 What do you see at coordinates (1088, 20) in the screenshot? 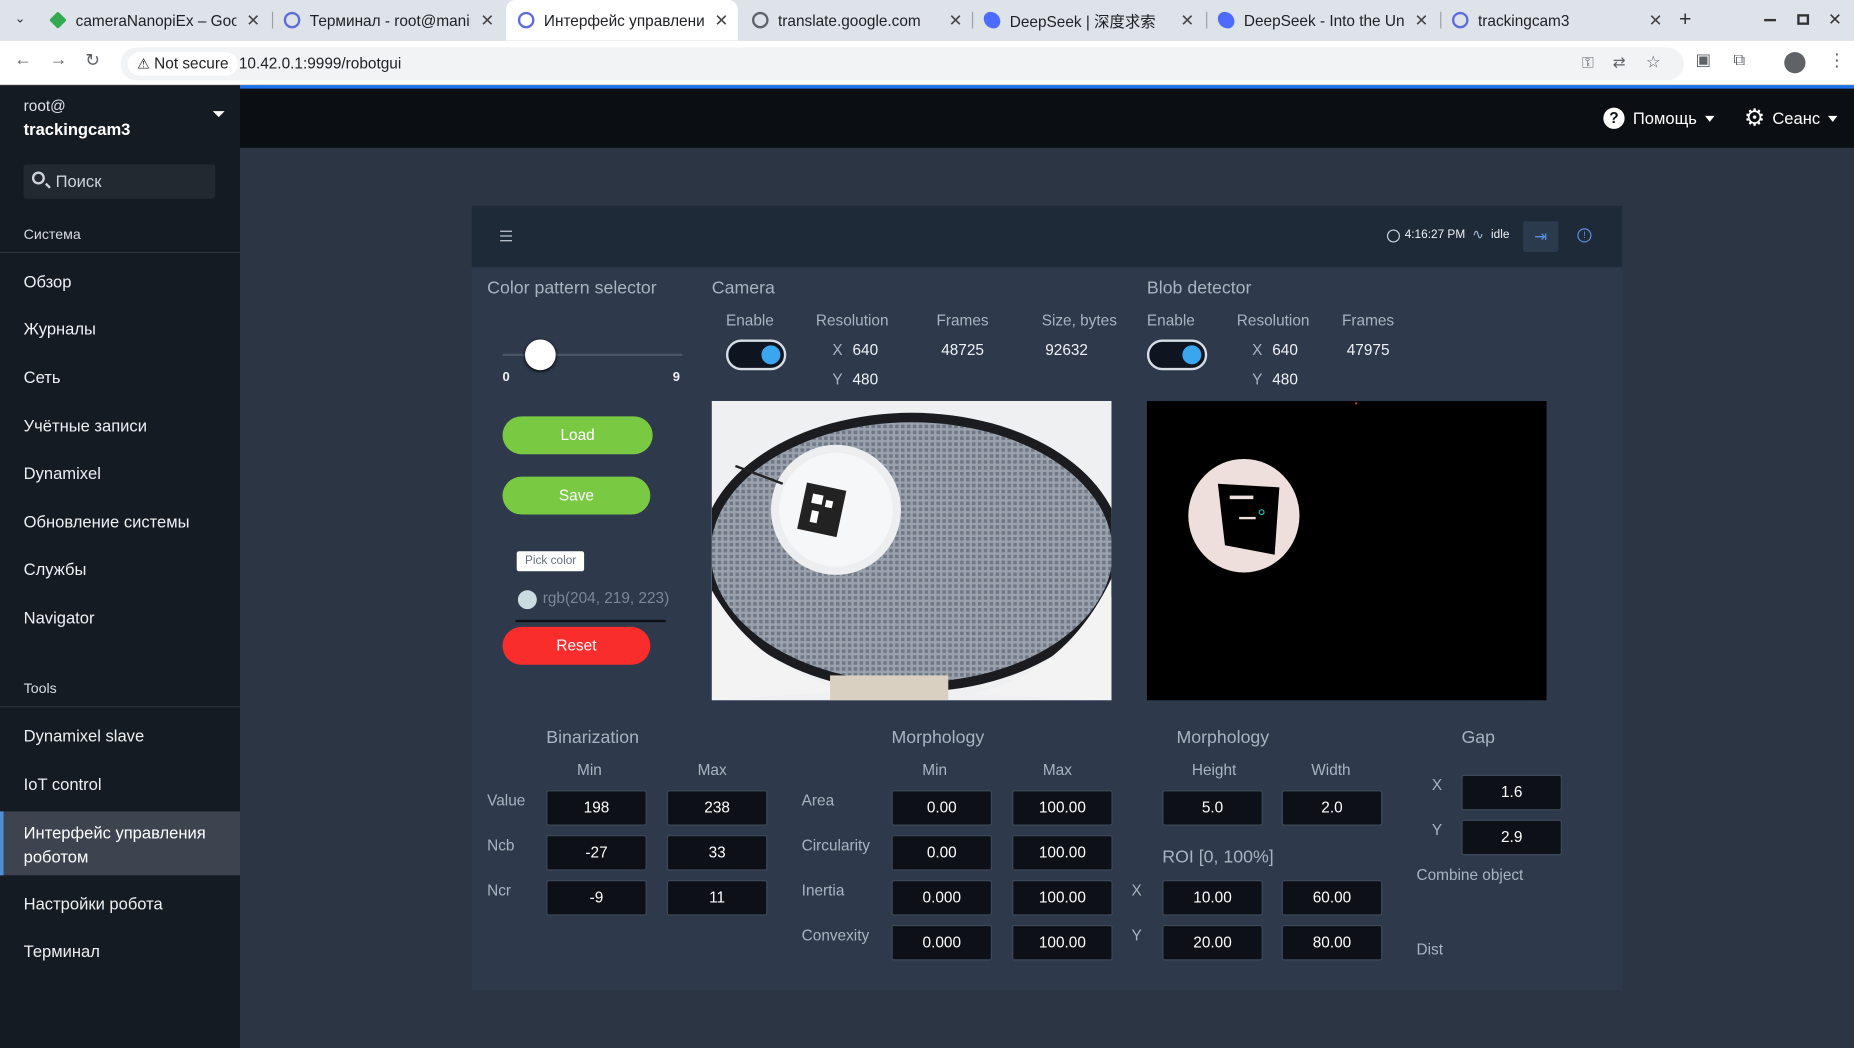
I see `browser-tab: DeepSeek | 深度求索 ✕` at bounding box center [1088, 20].